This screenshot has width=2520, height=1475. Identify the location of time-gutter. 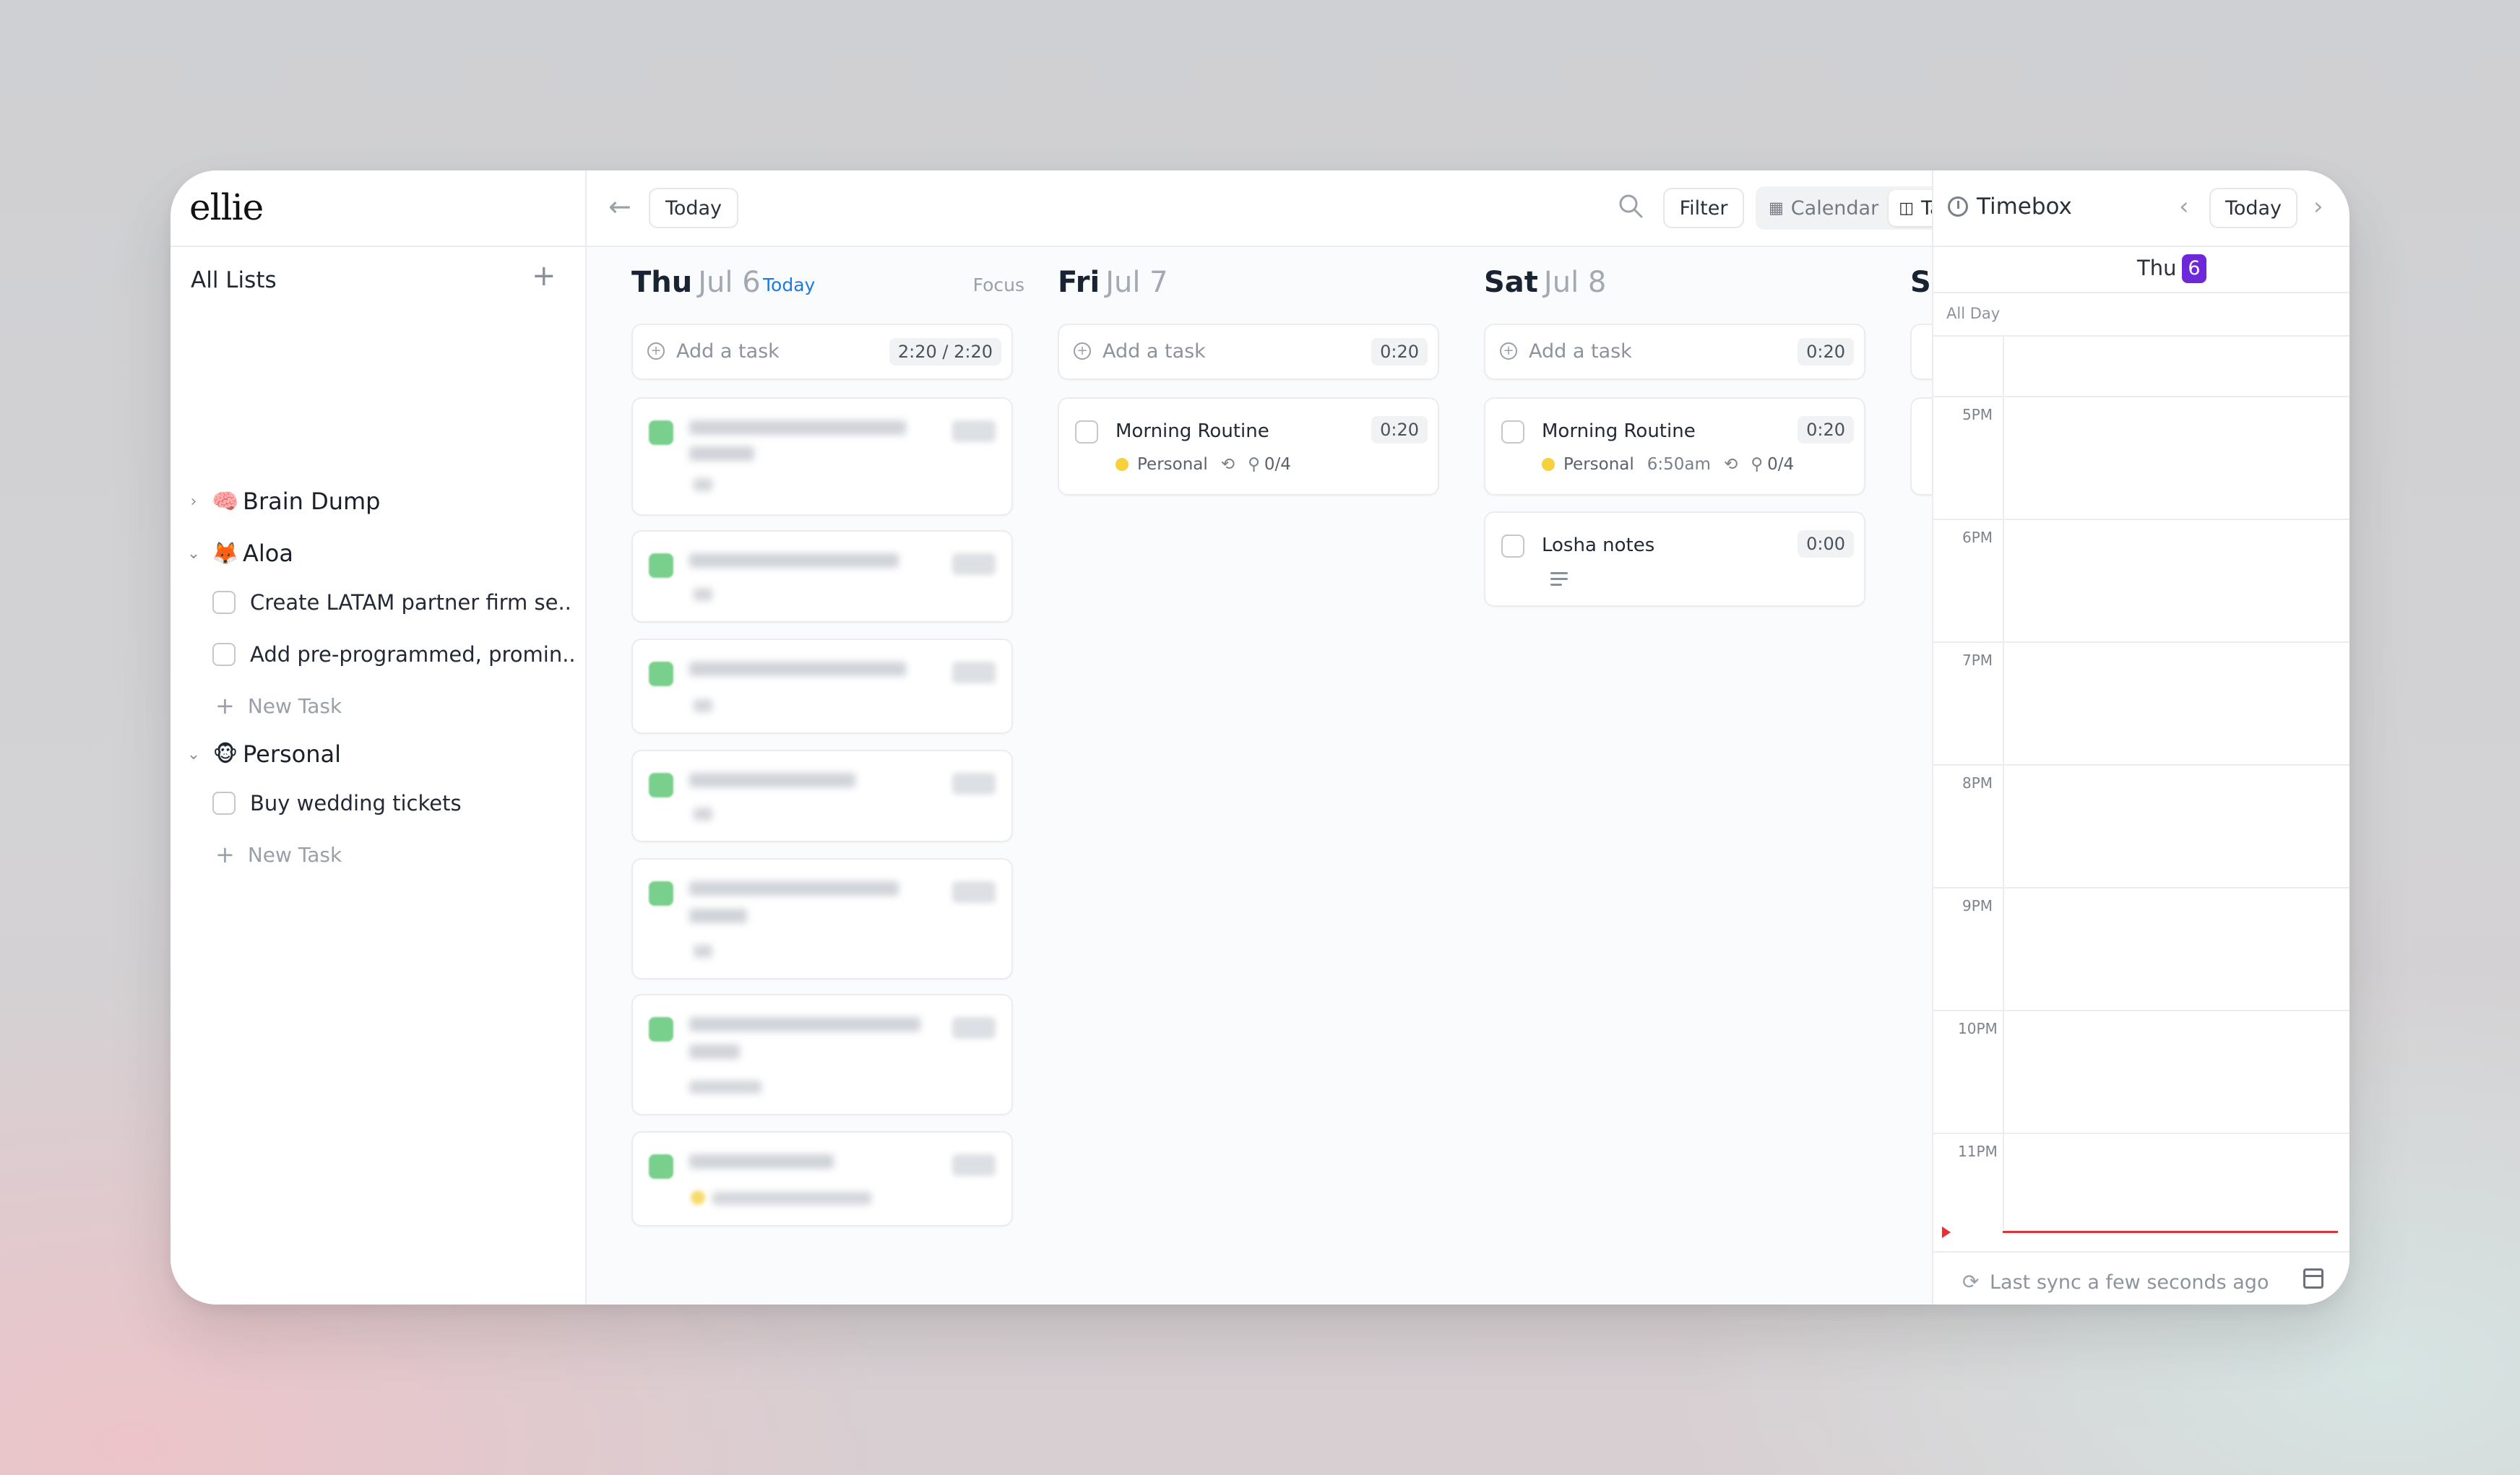
(2003, 782).